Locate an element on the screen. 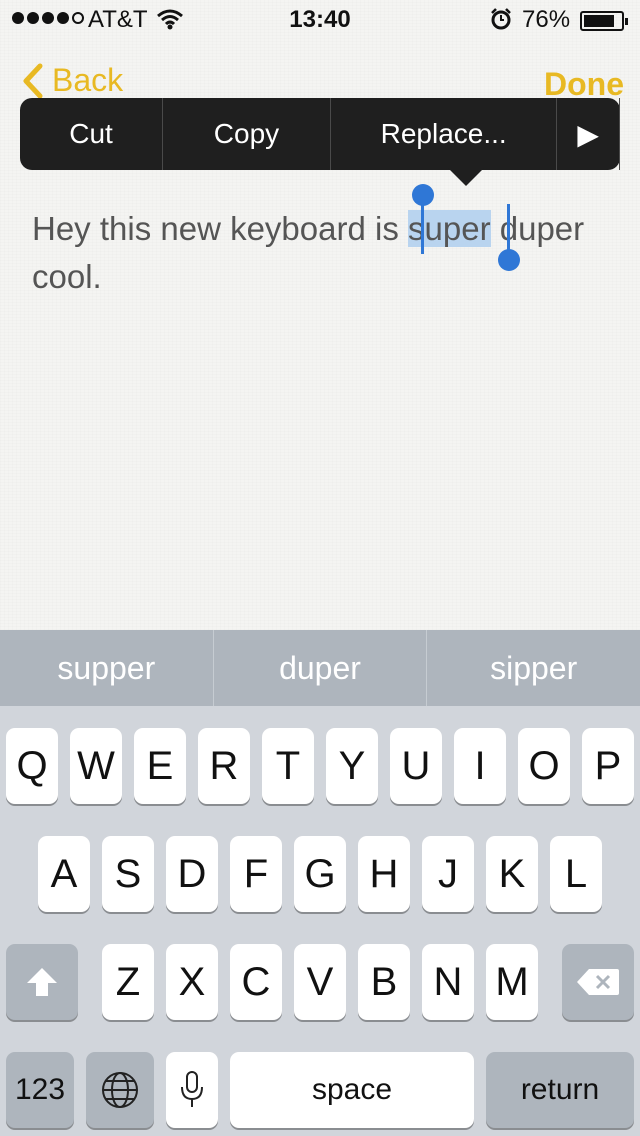 This screenshot has height=1136, width=640. selection-start-handle is located at coordinates (423, 195).